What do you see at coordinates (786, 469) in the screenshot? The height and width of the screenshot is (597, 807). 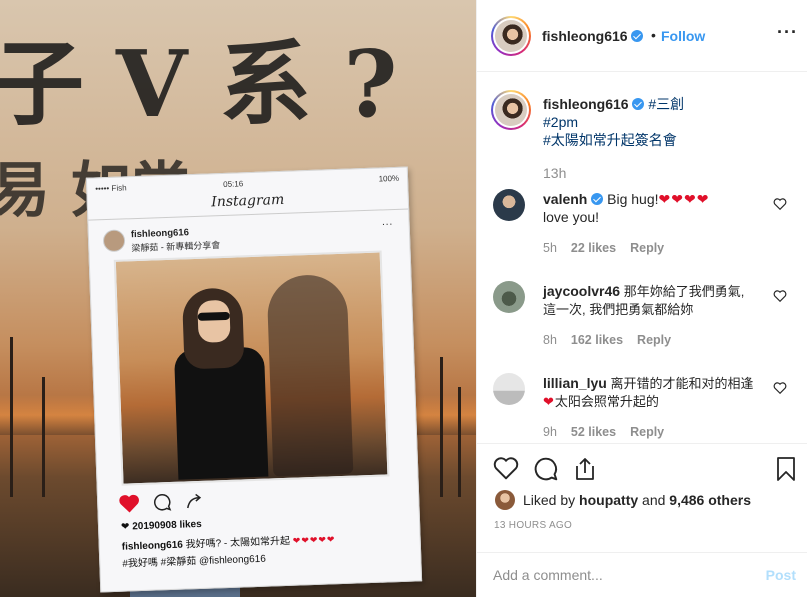 I see `bookmark-save-icon` at bounding box center [786, 469].